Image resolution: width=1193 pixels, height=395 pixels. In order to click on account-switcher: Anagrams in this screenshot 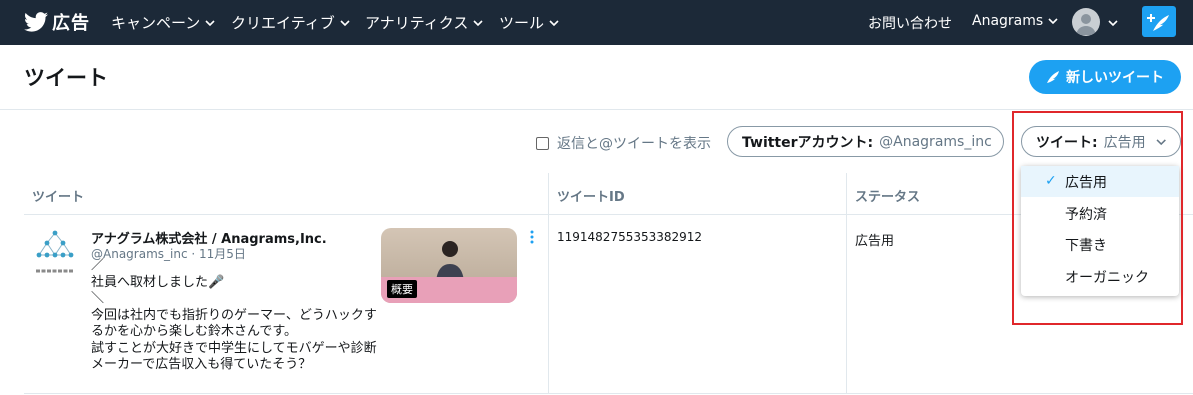, I will do `click(1015, 21)`.